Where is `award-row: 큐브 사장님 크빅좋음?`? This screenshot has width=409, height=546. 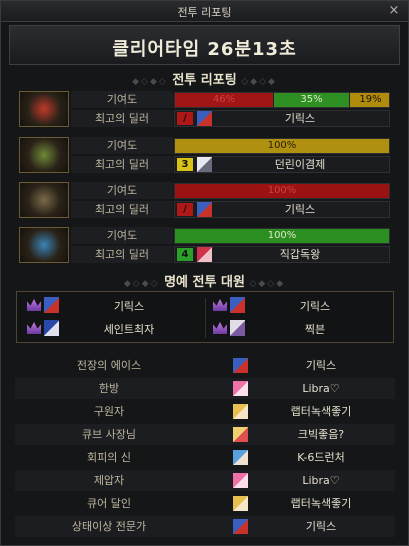 award-row: 큐브 사장님 크빅좋음? is located at coordinates (205, 434).